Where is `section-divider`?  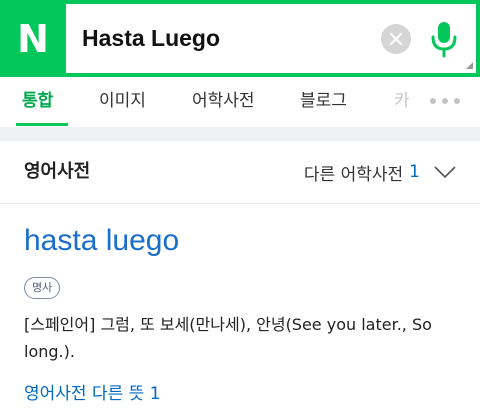
section-divider is located at coordinates (240, 134).